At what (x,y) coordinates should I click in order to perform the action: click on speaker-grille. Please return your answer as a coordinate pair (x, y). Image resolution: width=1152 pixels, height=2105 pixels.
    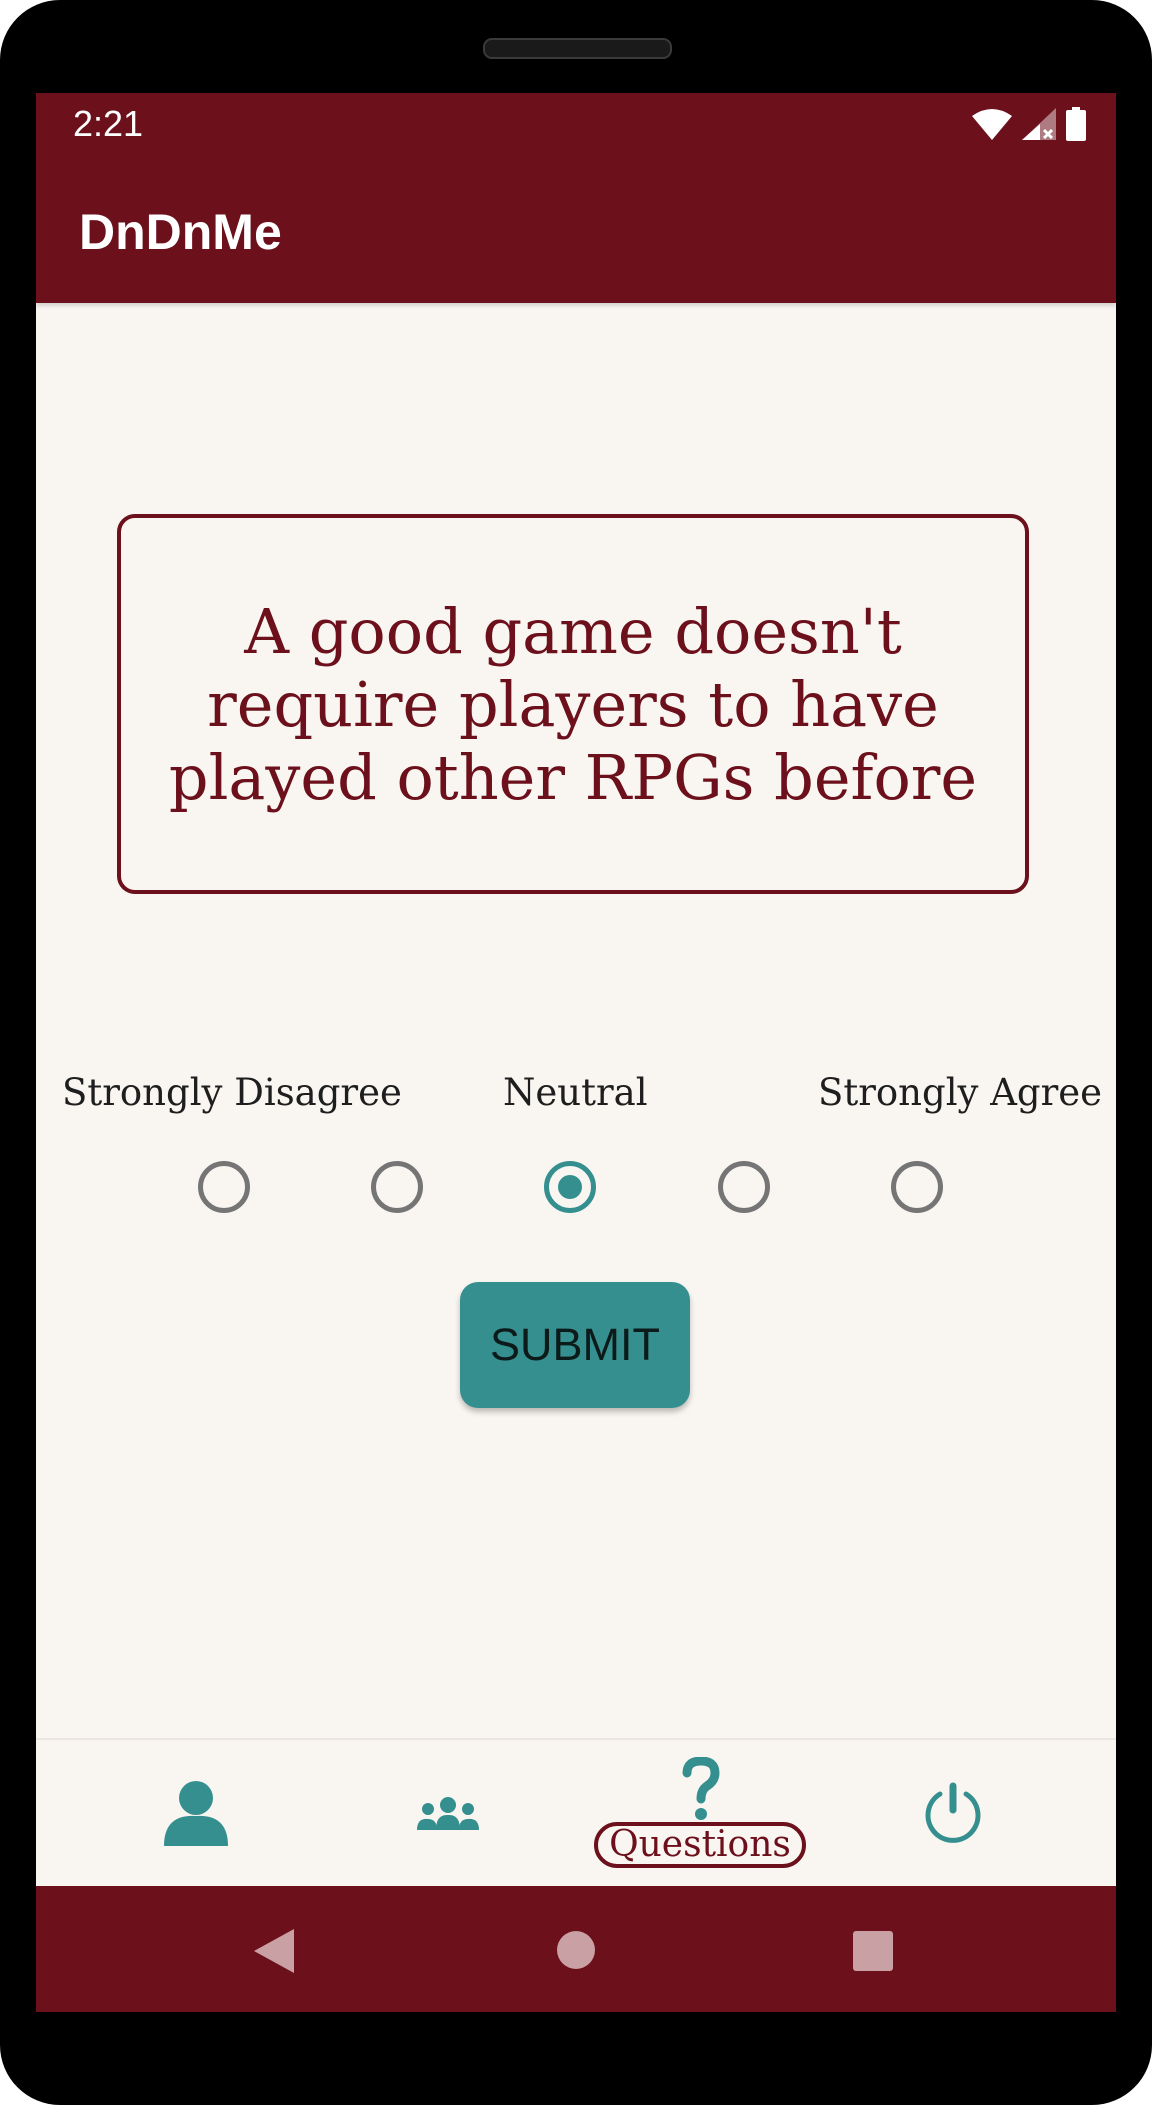
    Looking at the image, I should click on (577, 48).